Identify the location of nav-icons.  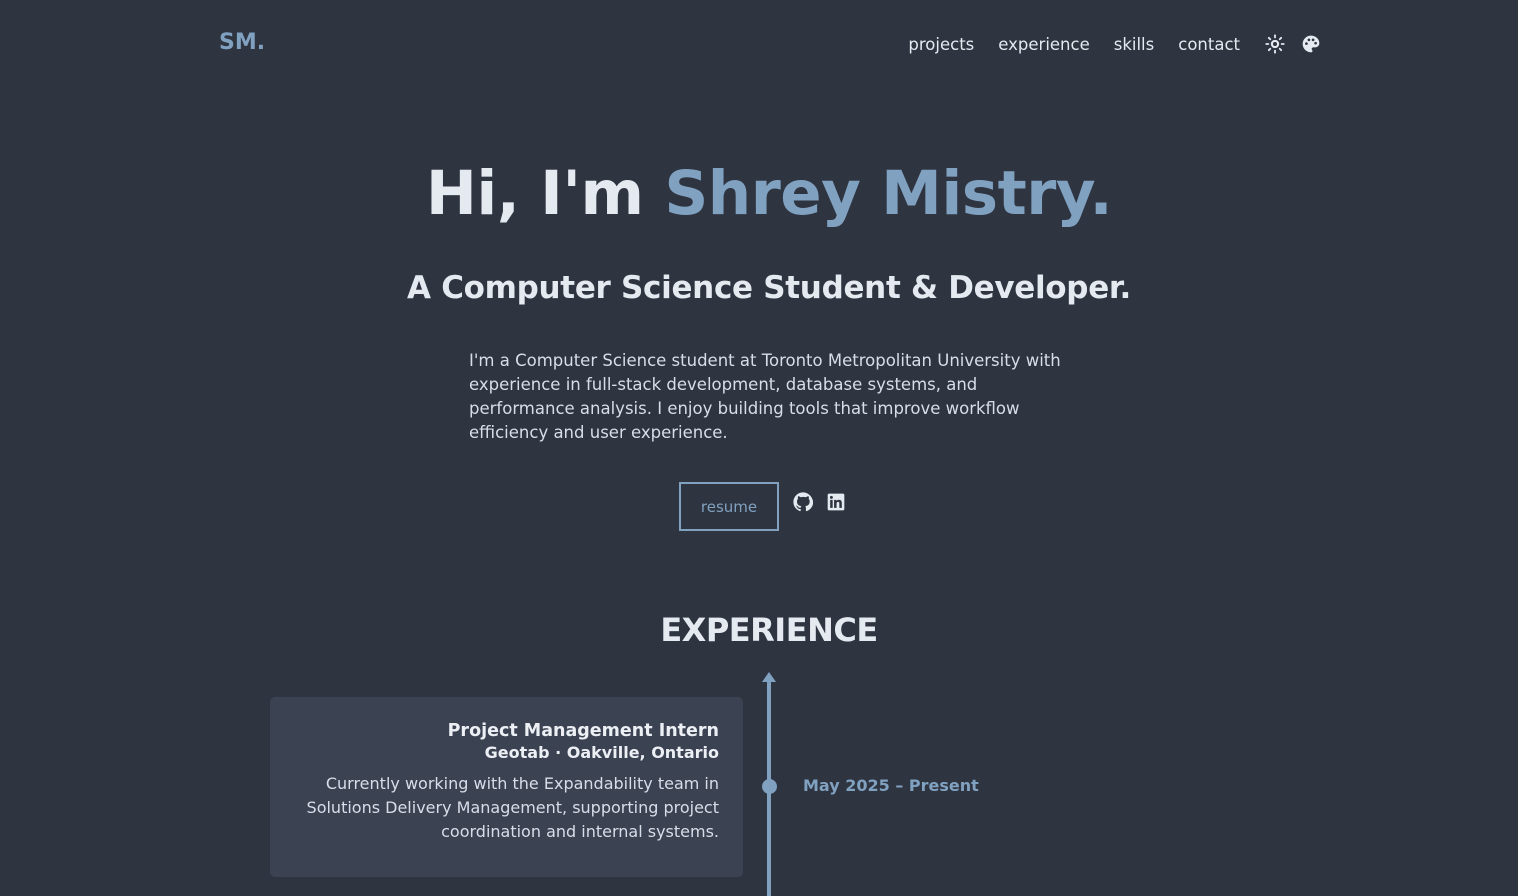
(1293, 44).